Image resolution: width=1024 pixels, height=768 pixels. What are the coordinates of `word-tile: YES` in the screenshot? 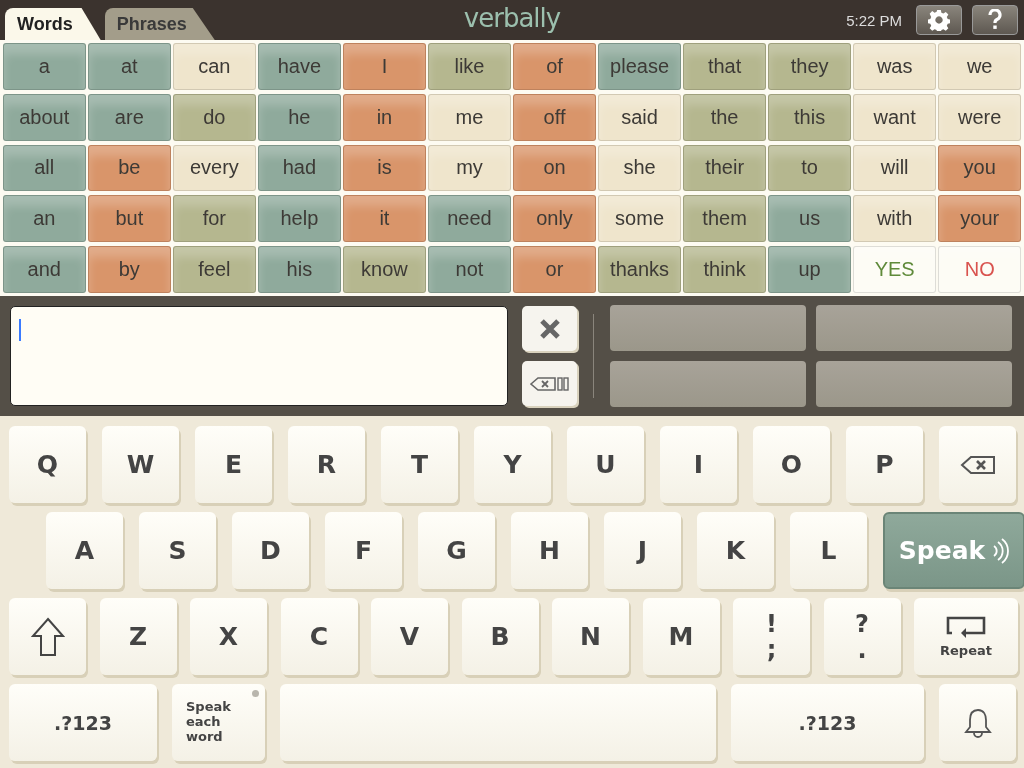 It's located at (894, 269).